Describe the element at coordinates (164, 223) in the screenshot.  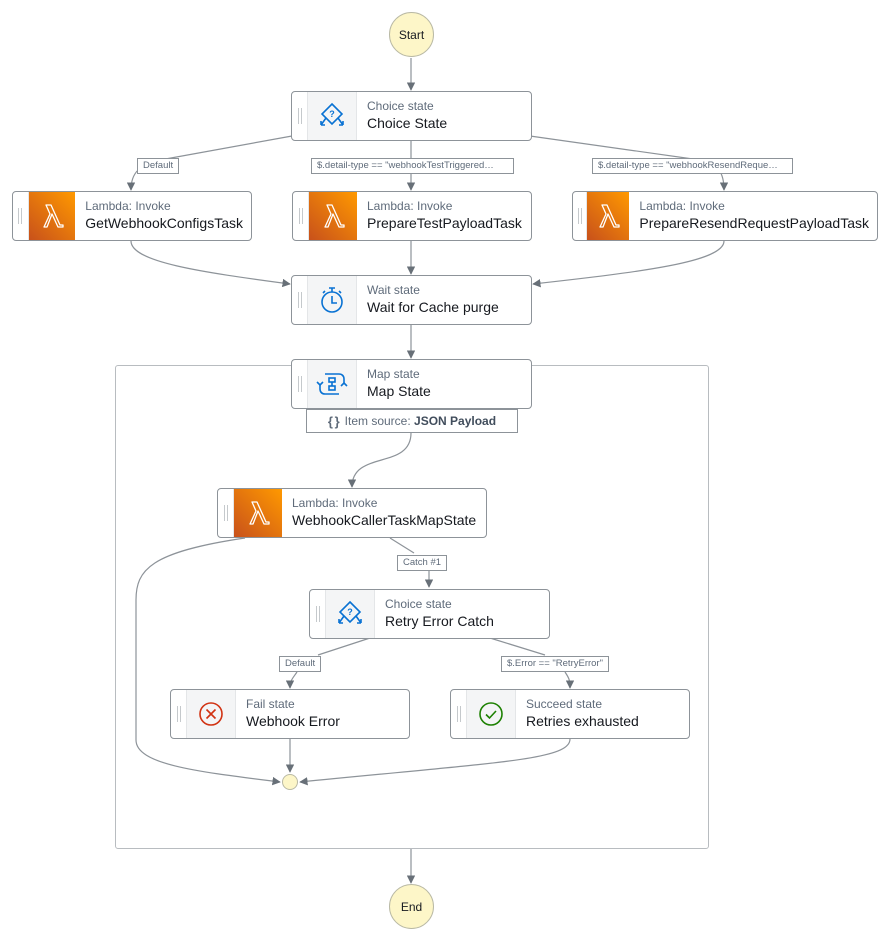
I see `node-title: GetWebhookConfigsTask` at that location.